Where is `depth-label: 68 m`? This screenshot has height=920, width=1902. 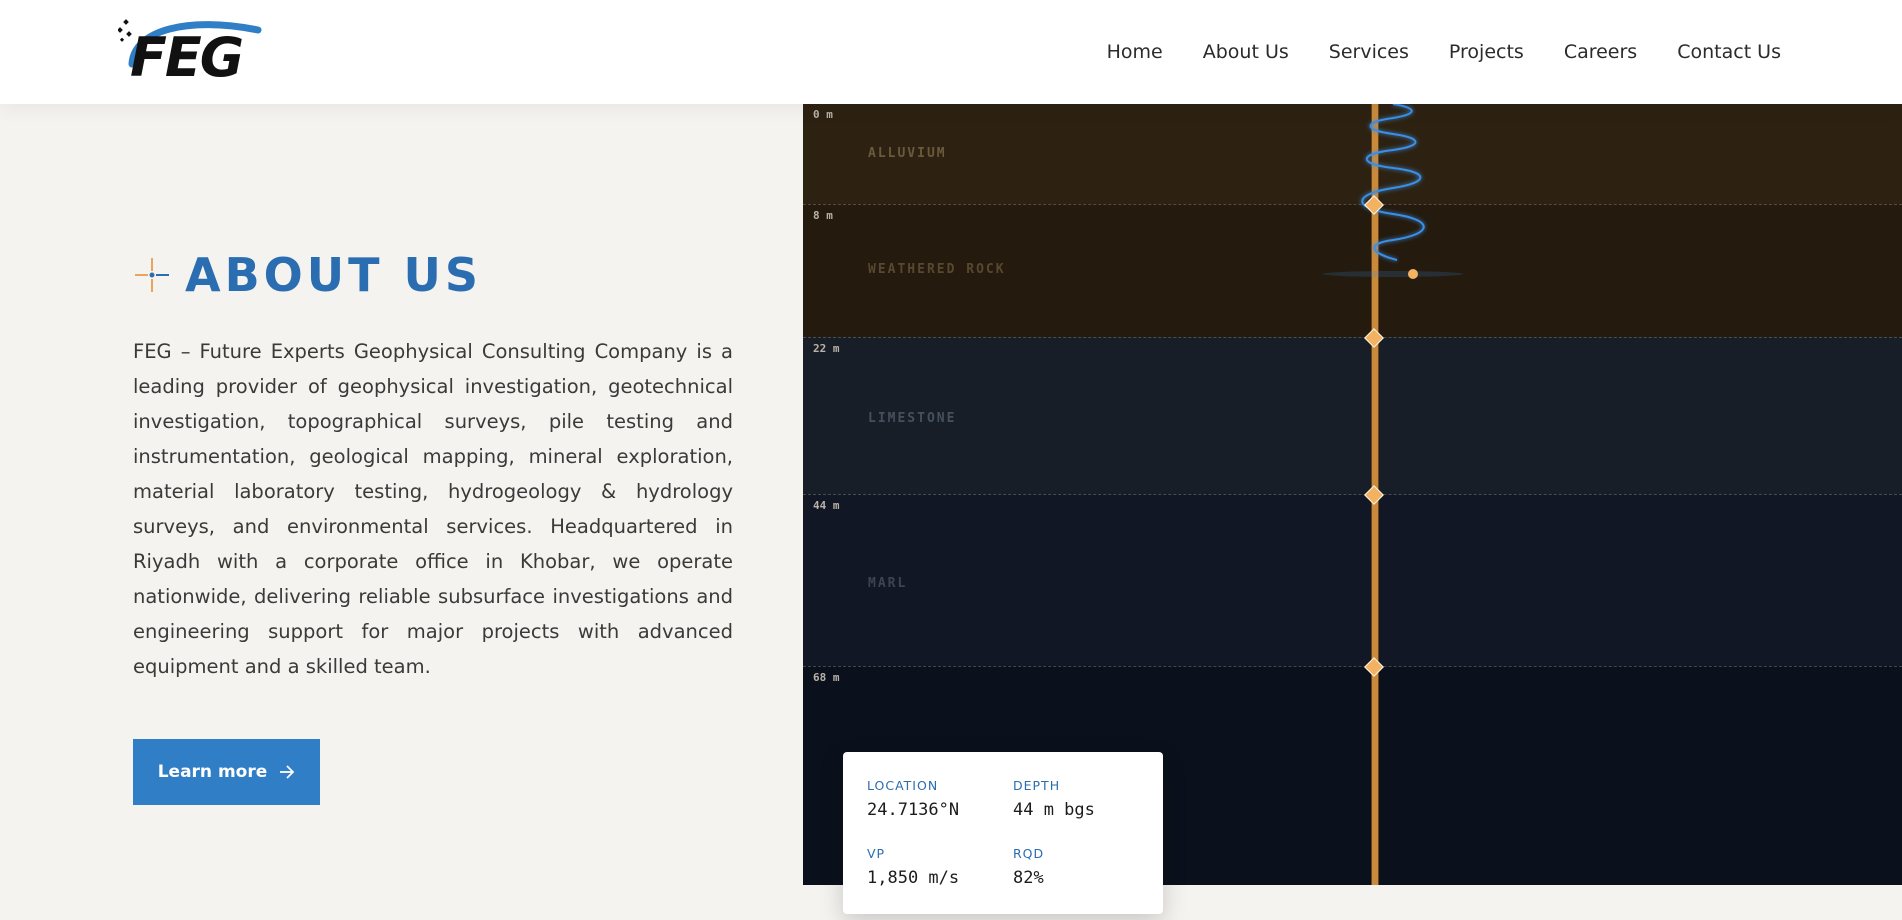 depth-label: 68 m is located at coordinates (826, 677).